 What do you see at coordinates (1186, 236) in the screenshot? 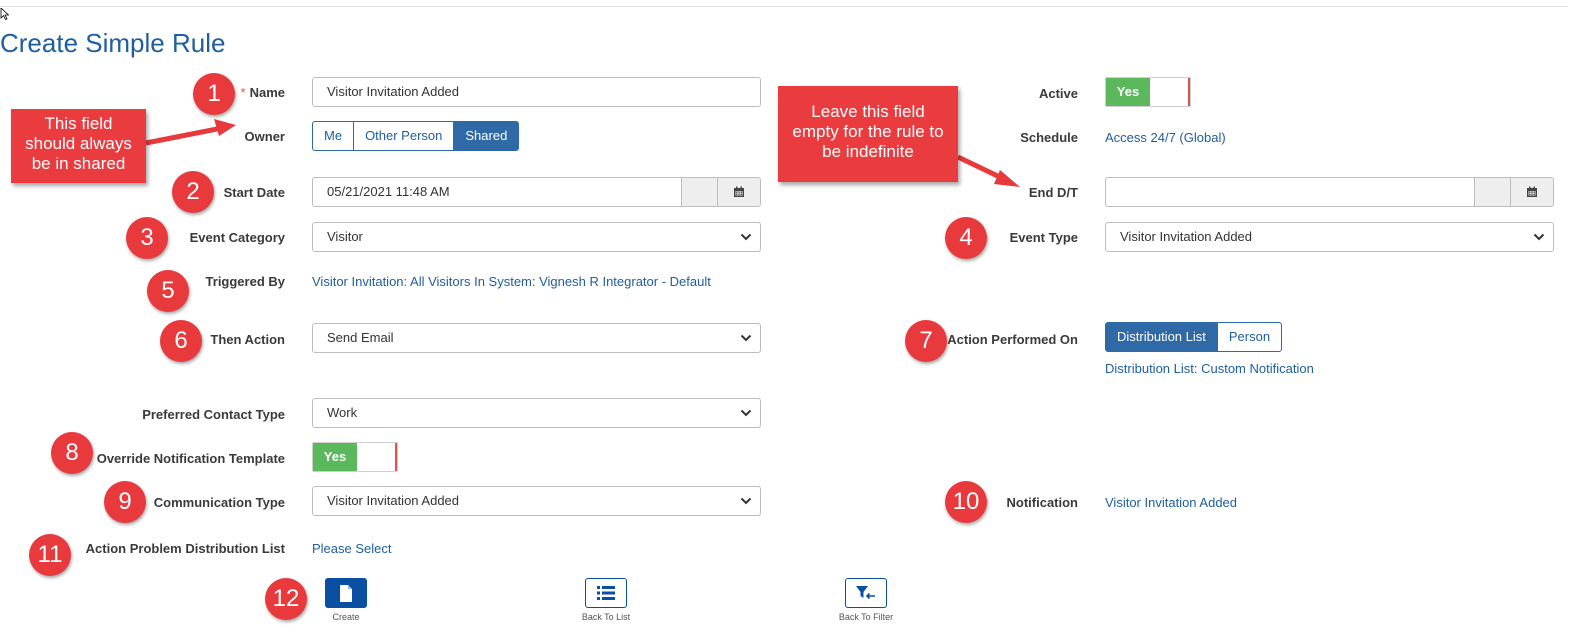
I see `event-type-value: Visitor Invitation Added` at bounding box center [1186, 236].